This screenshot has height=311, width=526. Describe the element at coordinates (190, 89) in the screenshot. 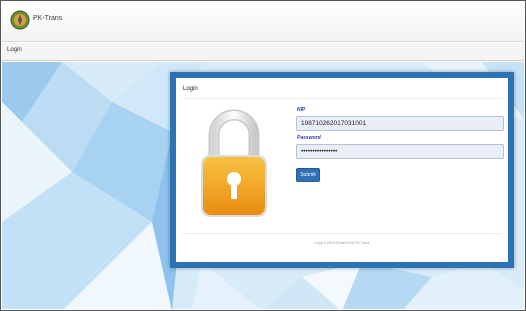

I see `dialog-title: Login` at that location.